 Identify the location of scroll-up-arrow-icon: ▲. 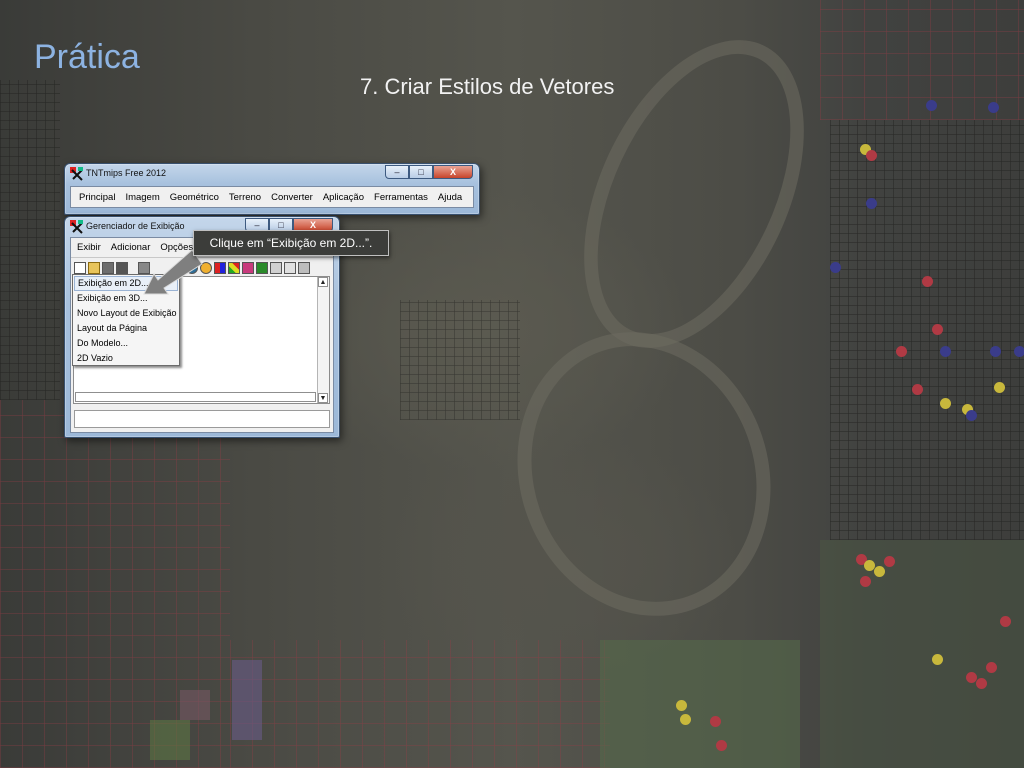
(323, 282).